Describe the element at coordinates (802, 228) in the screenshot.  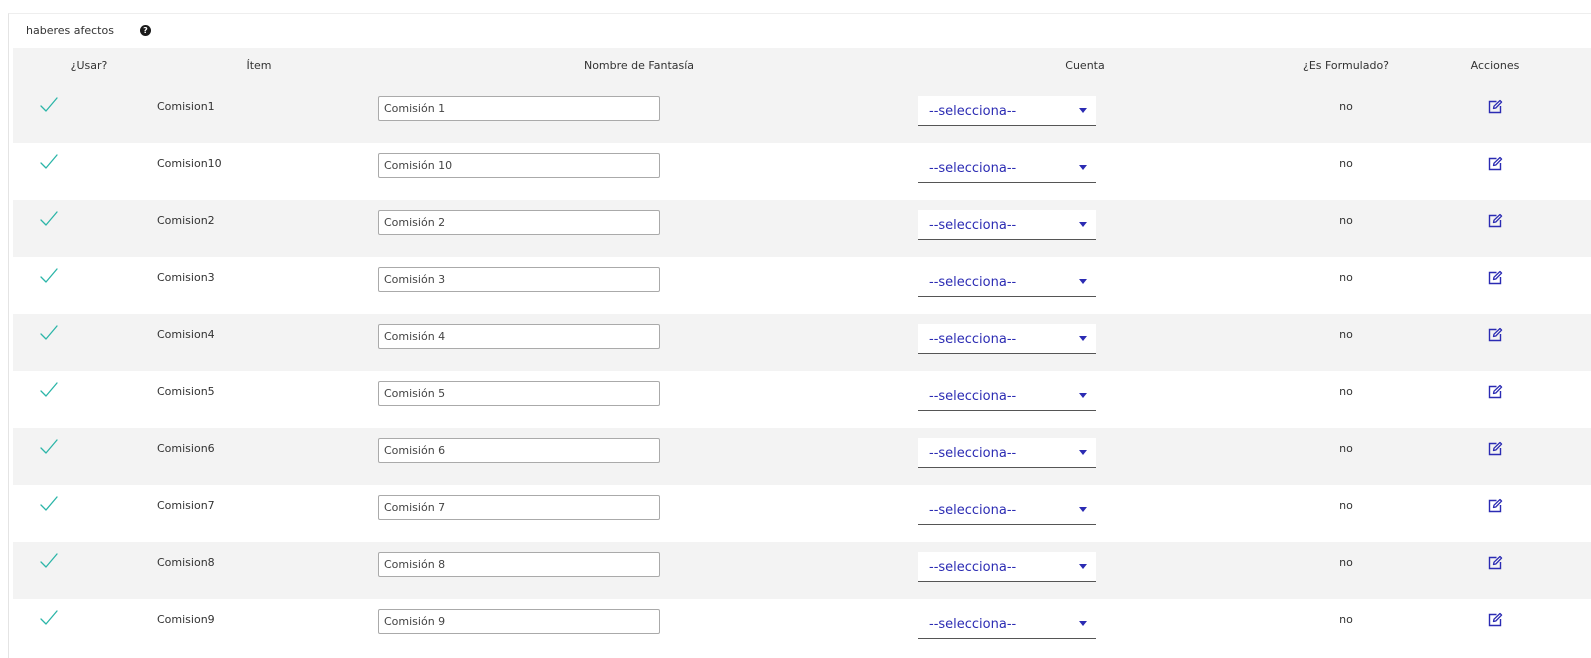
I see `table-row: Comision2 --selecciona-- no` at that location.